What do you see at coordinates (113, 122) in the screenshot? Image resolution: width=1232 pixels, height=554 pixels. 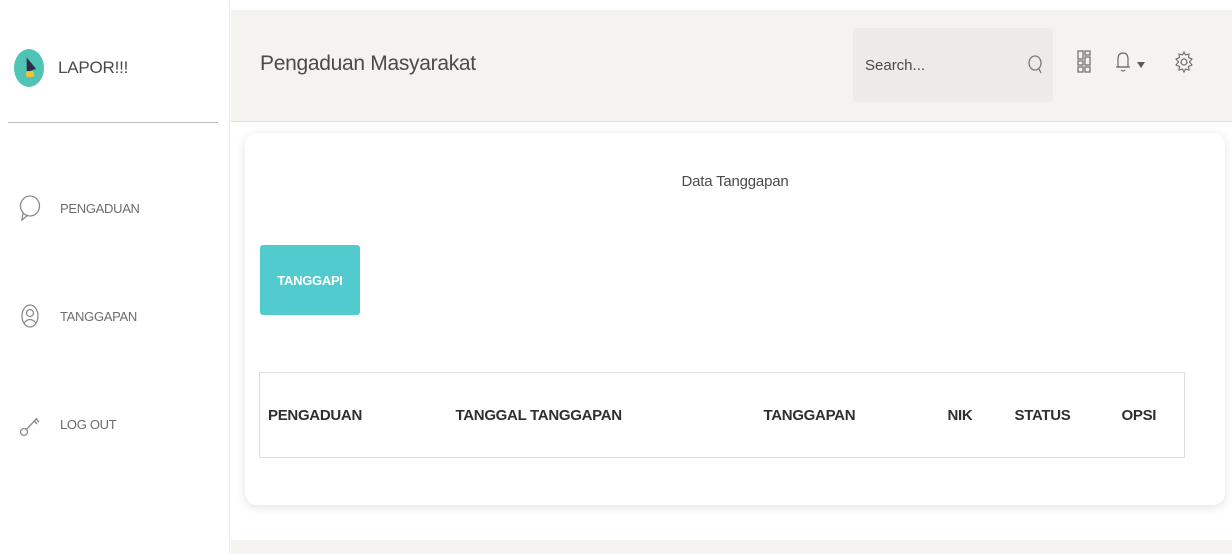 I see `sidebar-divider` at bounding box center [113, 122].